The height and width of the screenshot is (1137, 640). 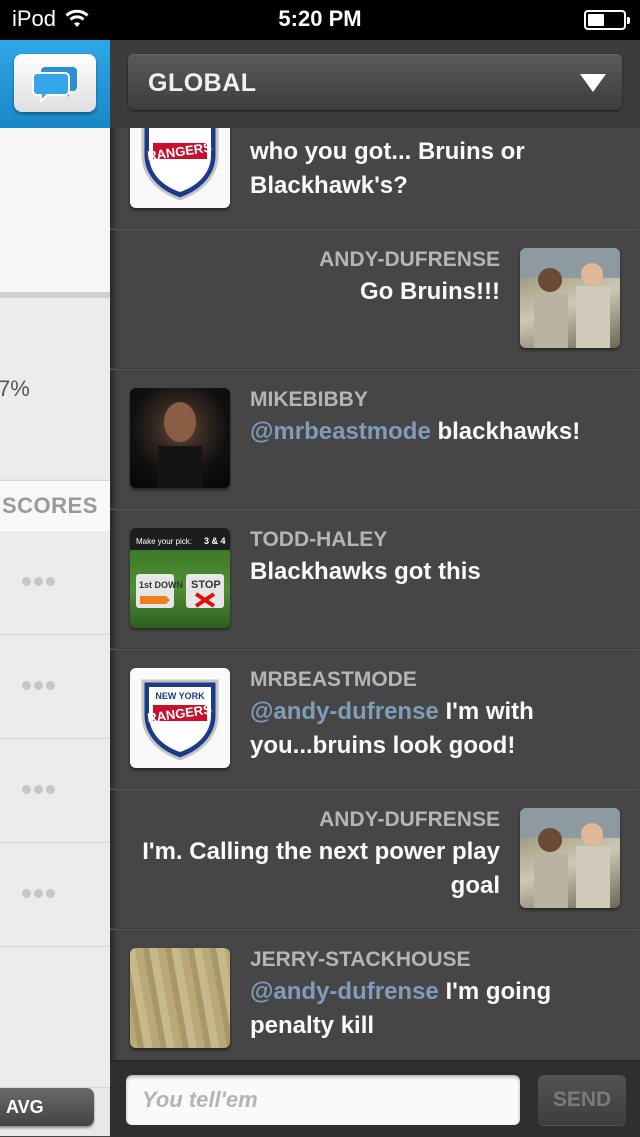 I want to click on message-text: Blackhawks got this, so click(x=365, y=571).